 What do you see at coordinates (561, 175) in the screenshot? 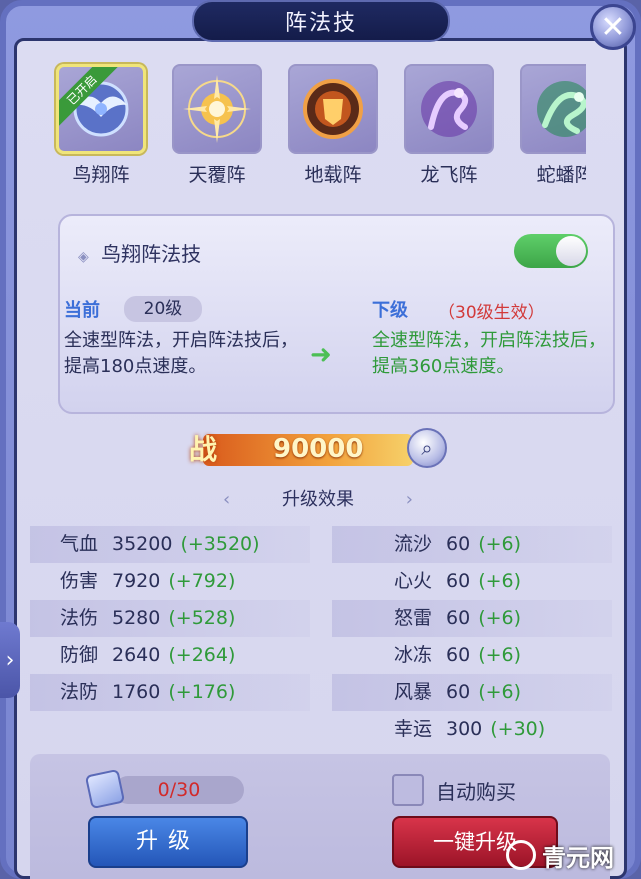
I see `formation-label: 蛇蟠阵` at bounding box center [561, 175].